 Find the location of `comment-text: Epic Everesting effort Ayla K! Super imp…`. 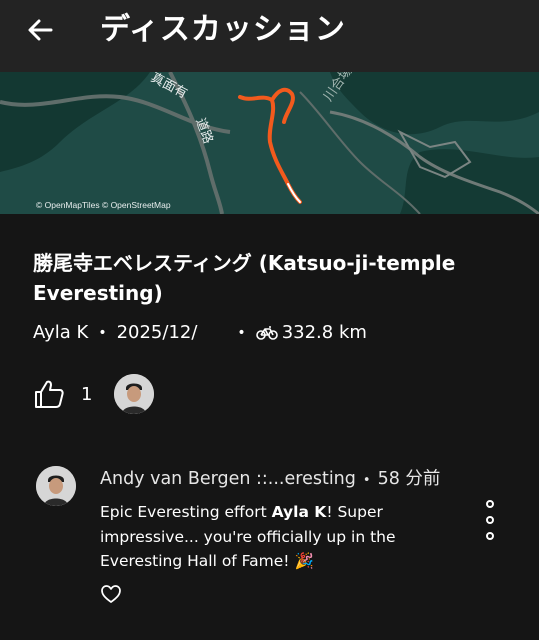

comment-text: Epic Everesting effort Ayla K! Super imp… is located at coordinates (248, 536).